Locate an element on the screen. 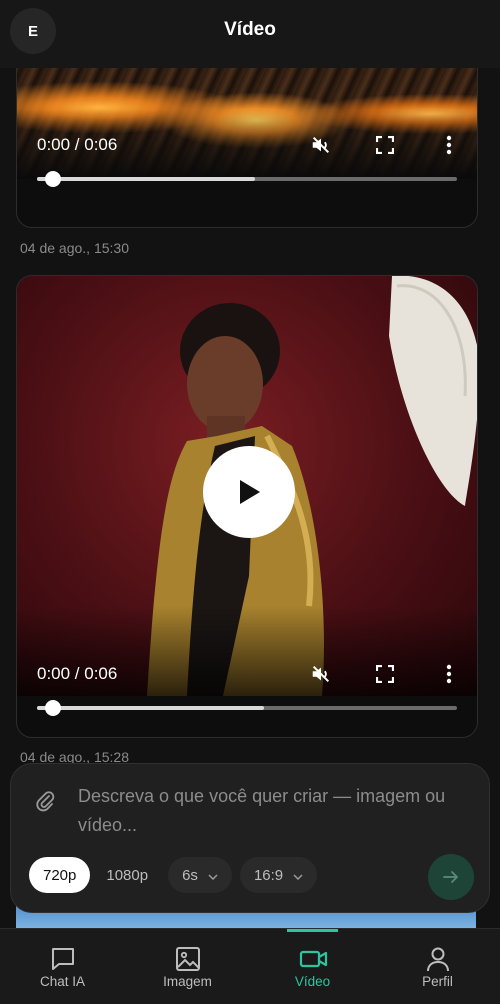 The image size is (500, 1004). nav-item-image: Imagem is located at coordinates (187, 966).